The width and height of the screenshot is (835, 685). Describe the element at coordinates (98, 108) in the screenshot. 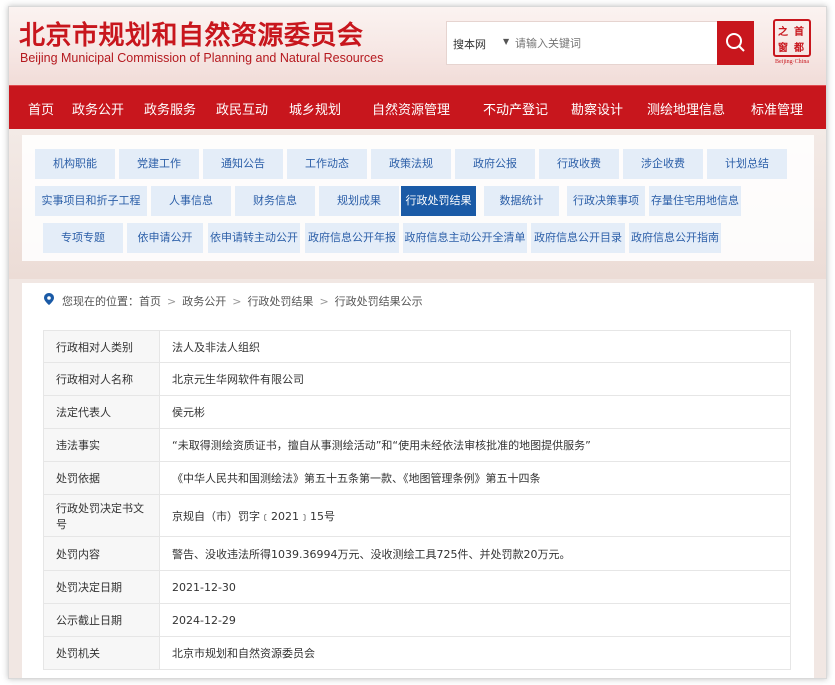

I see `nav-item-gov-affairs: 政务公开` at that location.